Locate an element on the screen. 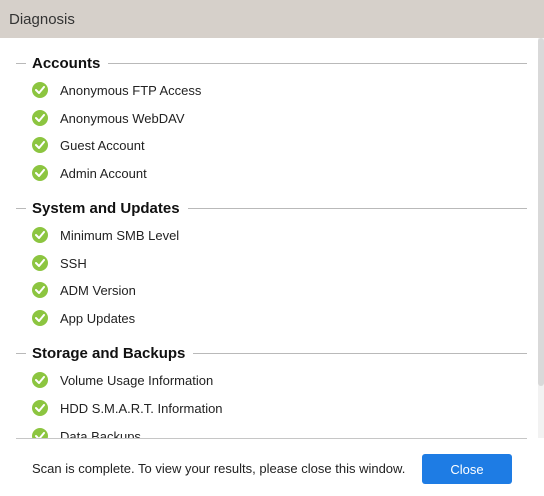 Image resolution: width=544 pixels, height=496 pixels. list-item: Admin Account is located at coordinates (89, 173).